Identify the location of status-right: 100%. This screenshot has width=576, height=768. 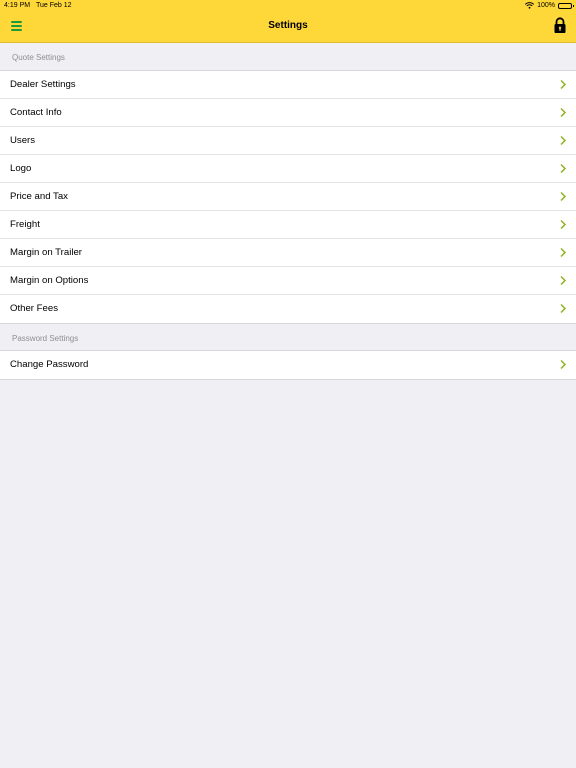
(549, 5).